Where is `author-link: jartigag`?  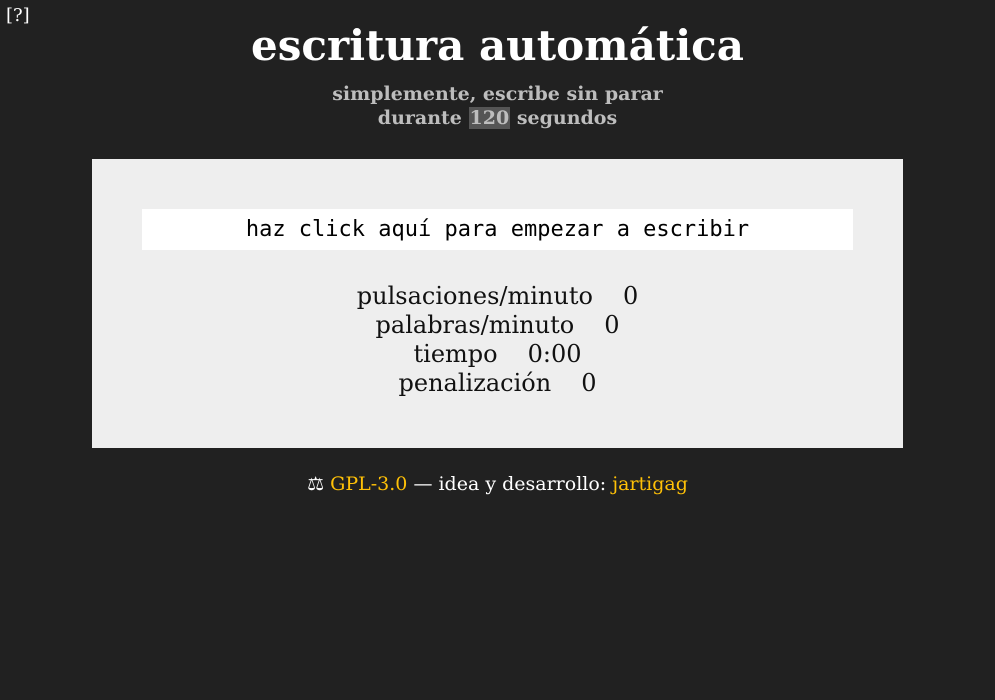 author-link: jartigag is located at coordinates (650, 484).